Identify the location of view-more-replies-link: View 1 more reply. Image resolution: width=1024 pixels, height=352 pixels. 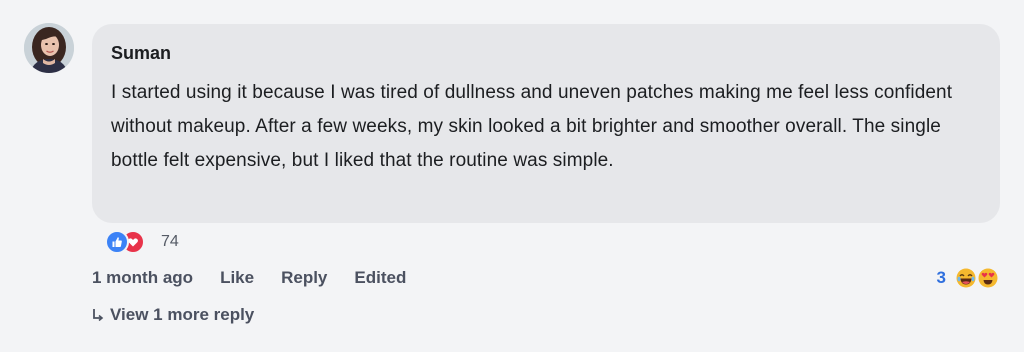
(173, 315).